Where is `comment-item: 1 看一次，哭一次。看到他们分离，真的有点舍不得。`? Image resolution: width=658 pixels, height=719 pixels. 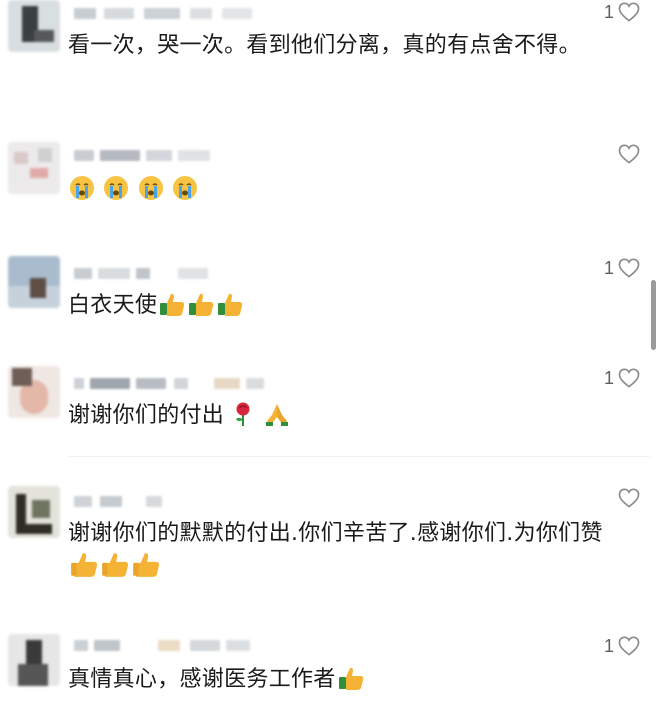 comment-item: 1 看一次，哭一次。看到他们分离，真的有点舍不得。 is located at coordinates (320, 55).